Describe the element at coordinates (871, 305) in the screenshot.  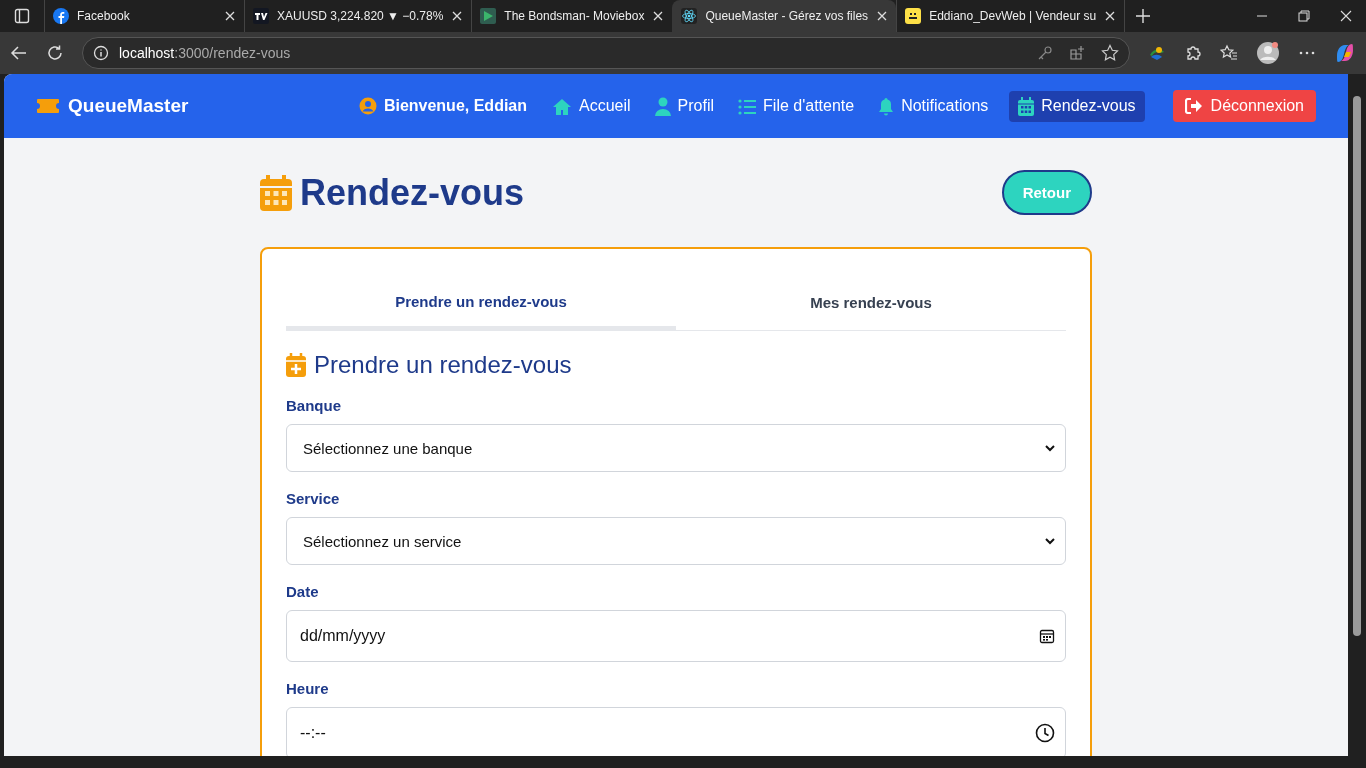
I see `tab: Mes rendez-vous` at that location.